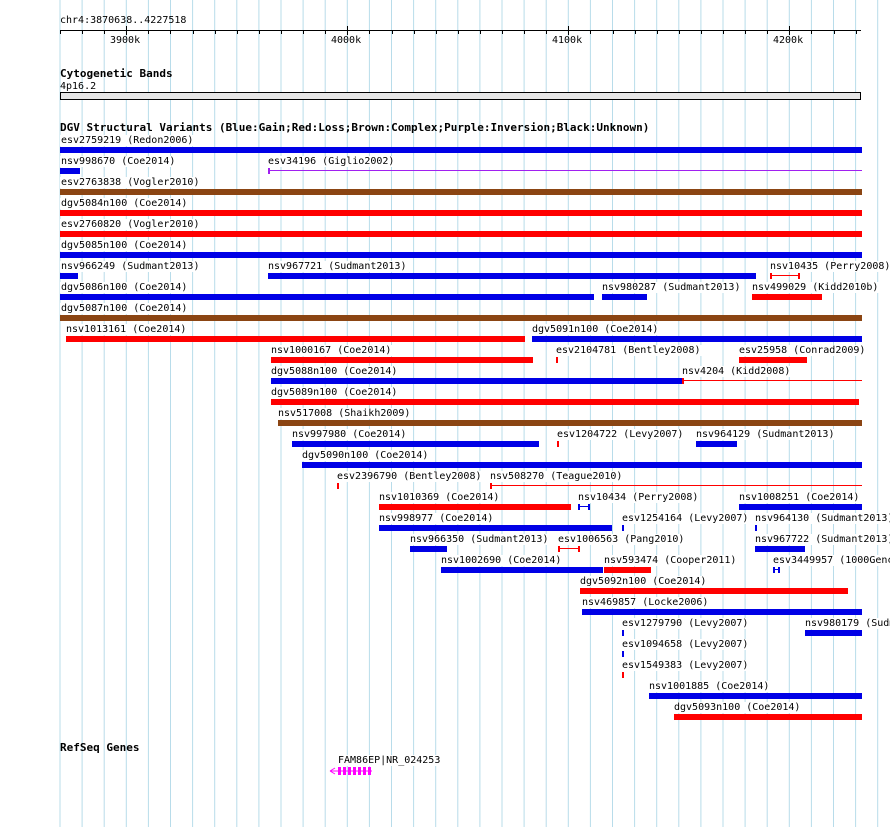 This screenshot has width=890, height=827. I want to click on dgv-feature-esv1254164, so click(623, 528).